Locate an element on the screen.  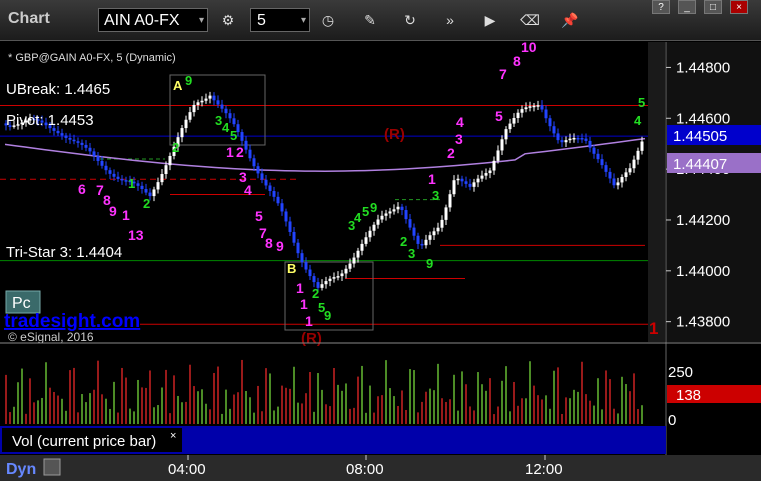
dyn-icon is located at coordinates (52, 467).